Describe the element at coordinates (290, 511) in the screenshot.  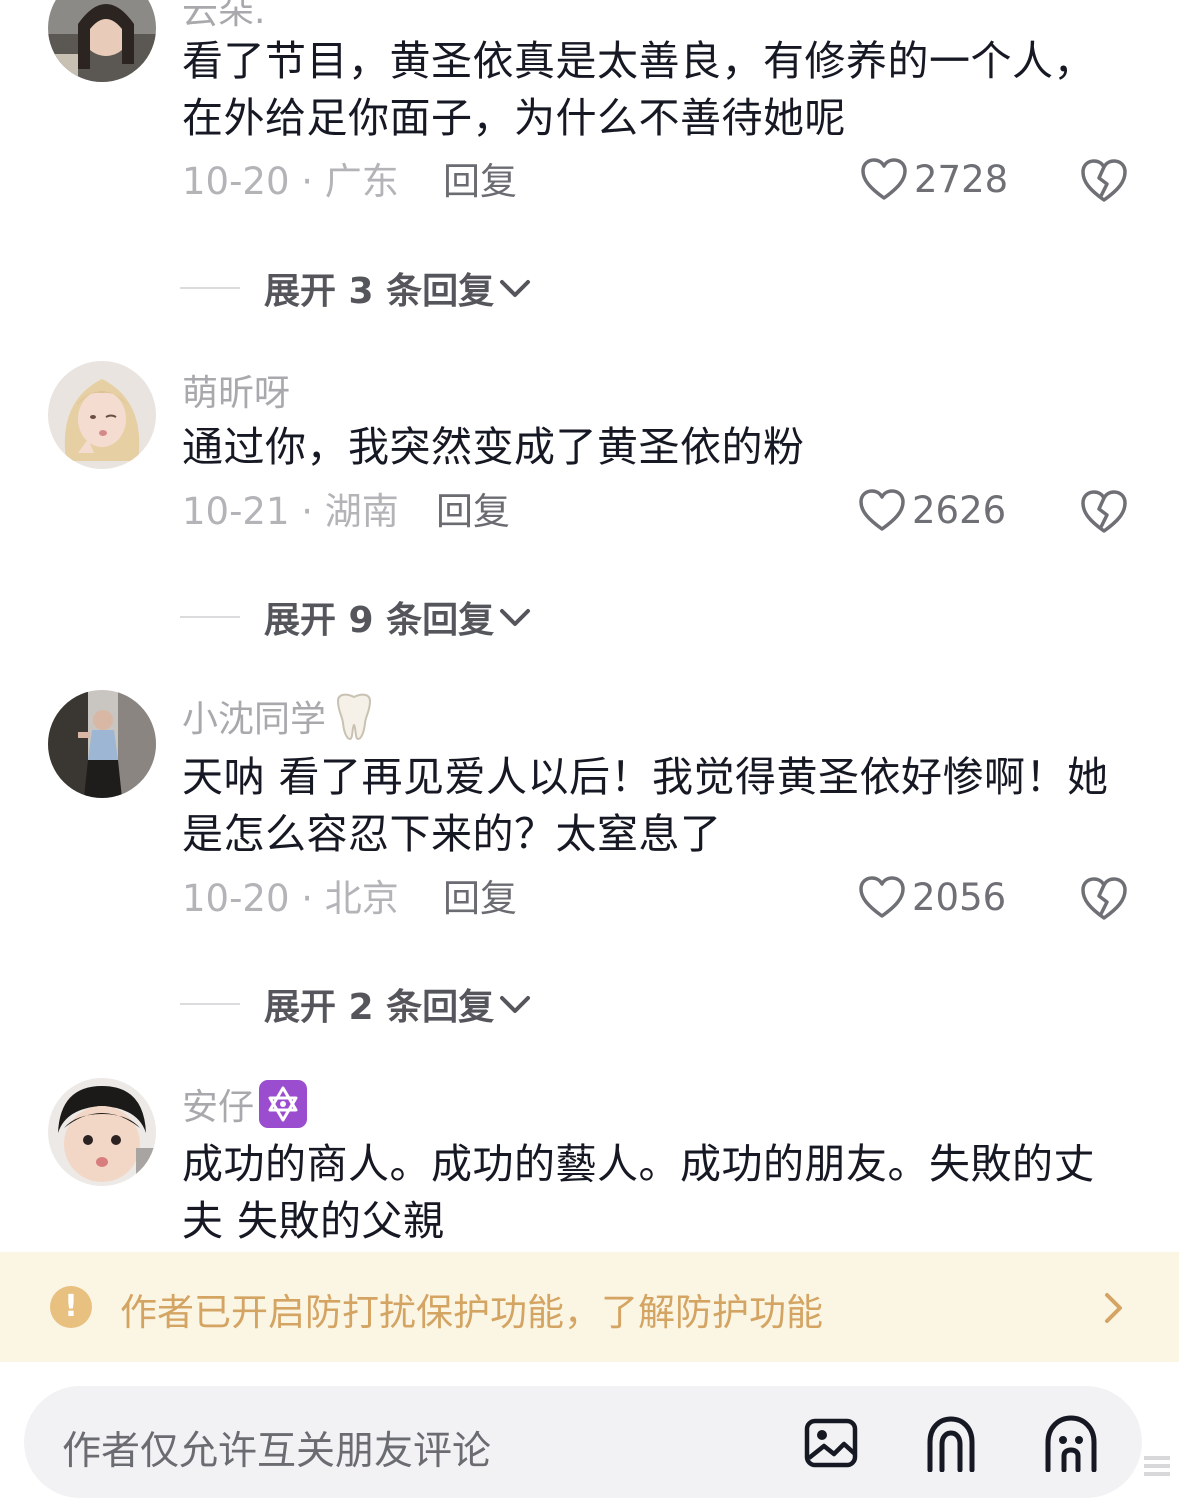
I see `comment-date-location: 10-21 · 湖南` at that location.